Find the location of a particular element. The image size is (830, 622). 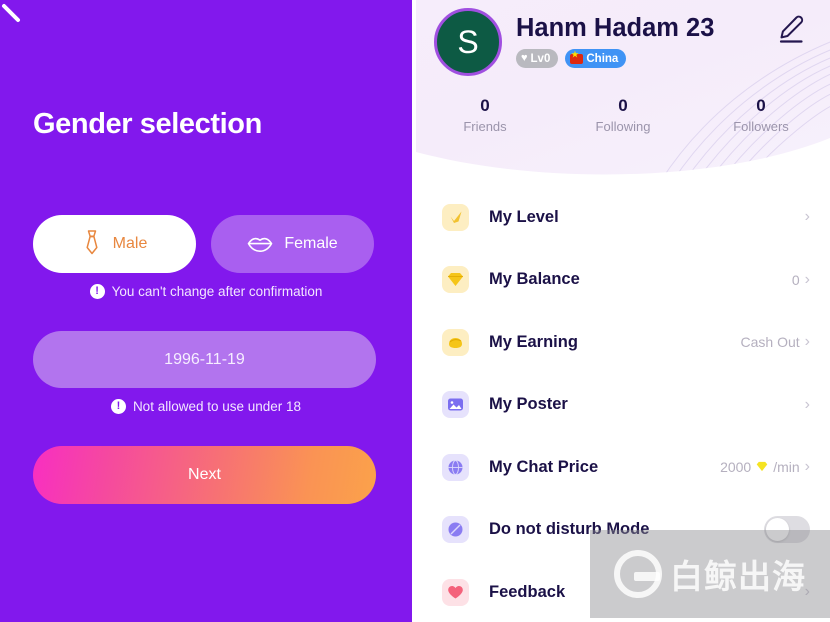

gender-warning-note: ! You can't change after confirmation is located at coordinates (206, 291).